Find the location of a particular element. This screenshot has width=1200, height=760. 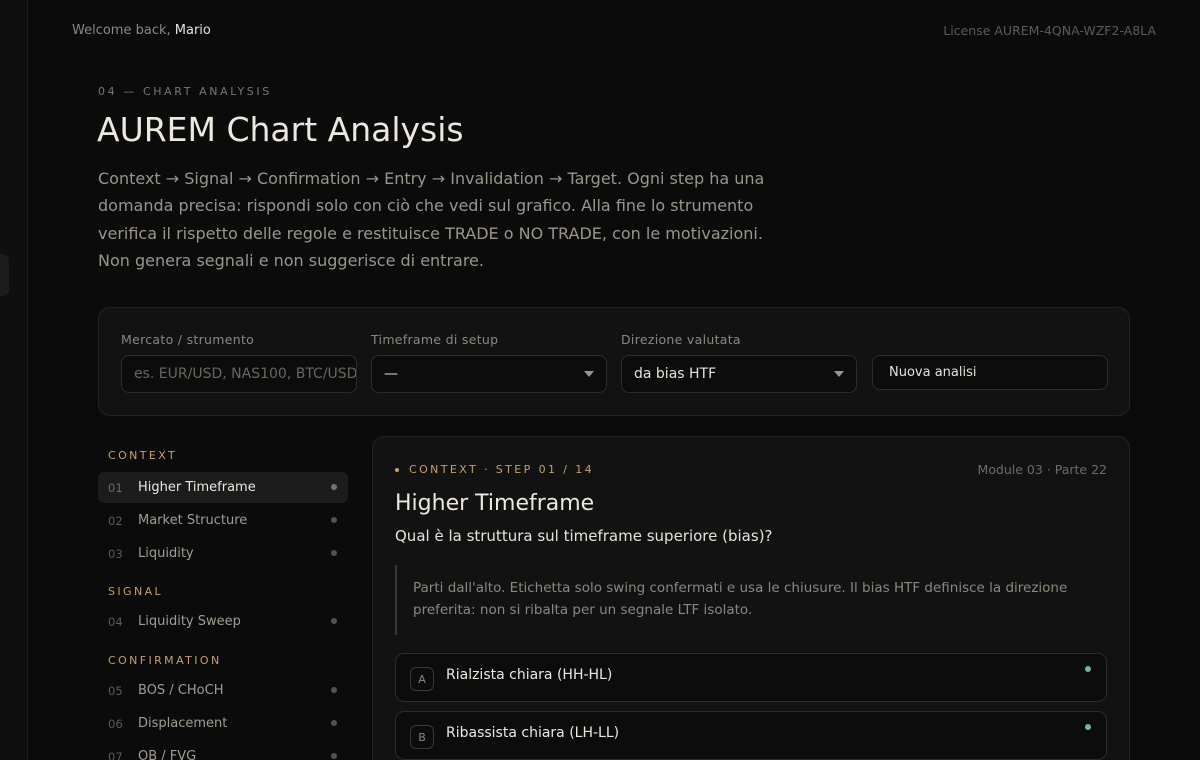

option-label: Rialzista chiara (HH-HL) is located at coordinates (529, 675).